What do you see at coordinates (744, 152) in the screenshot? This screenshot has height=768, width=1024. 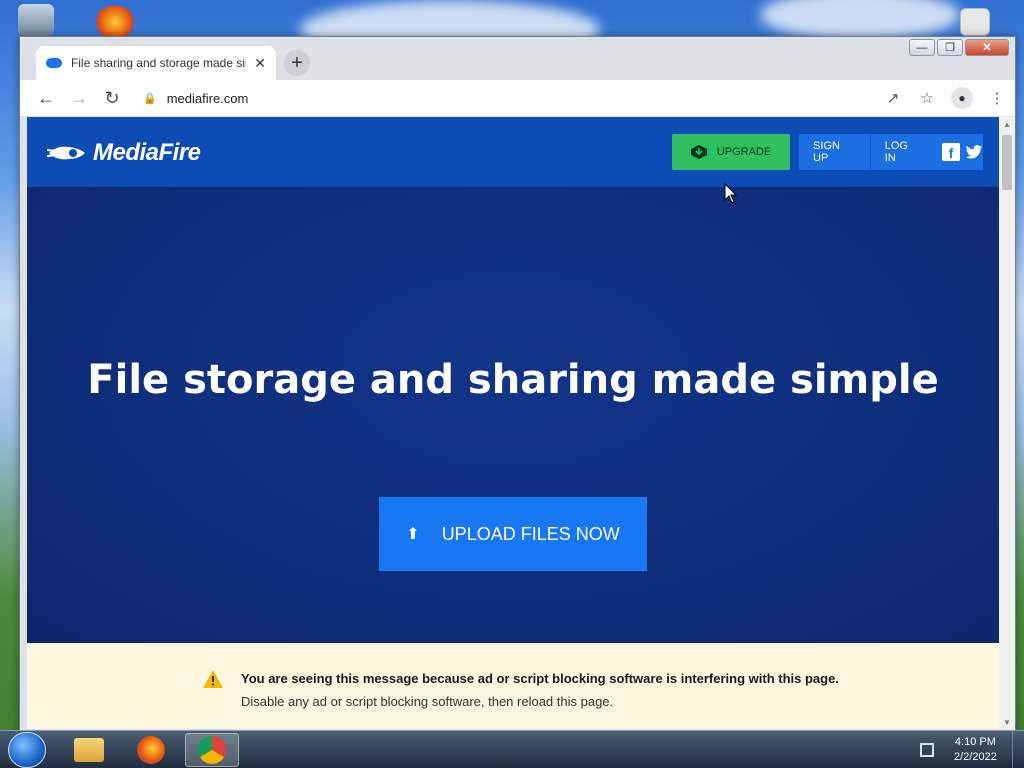 I see `upgrade-label: UPGRADE` at bounding box center [744, 152].